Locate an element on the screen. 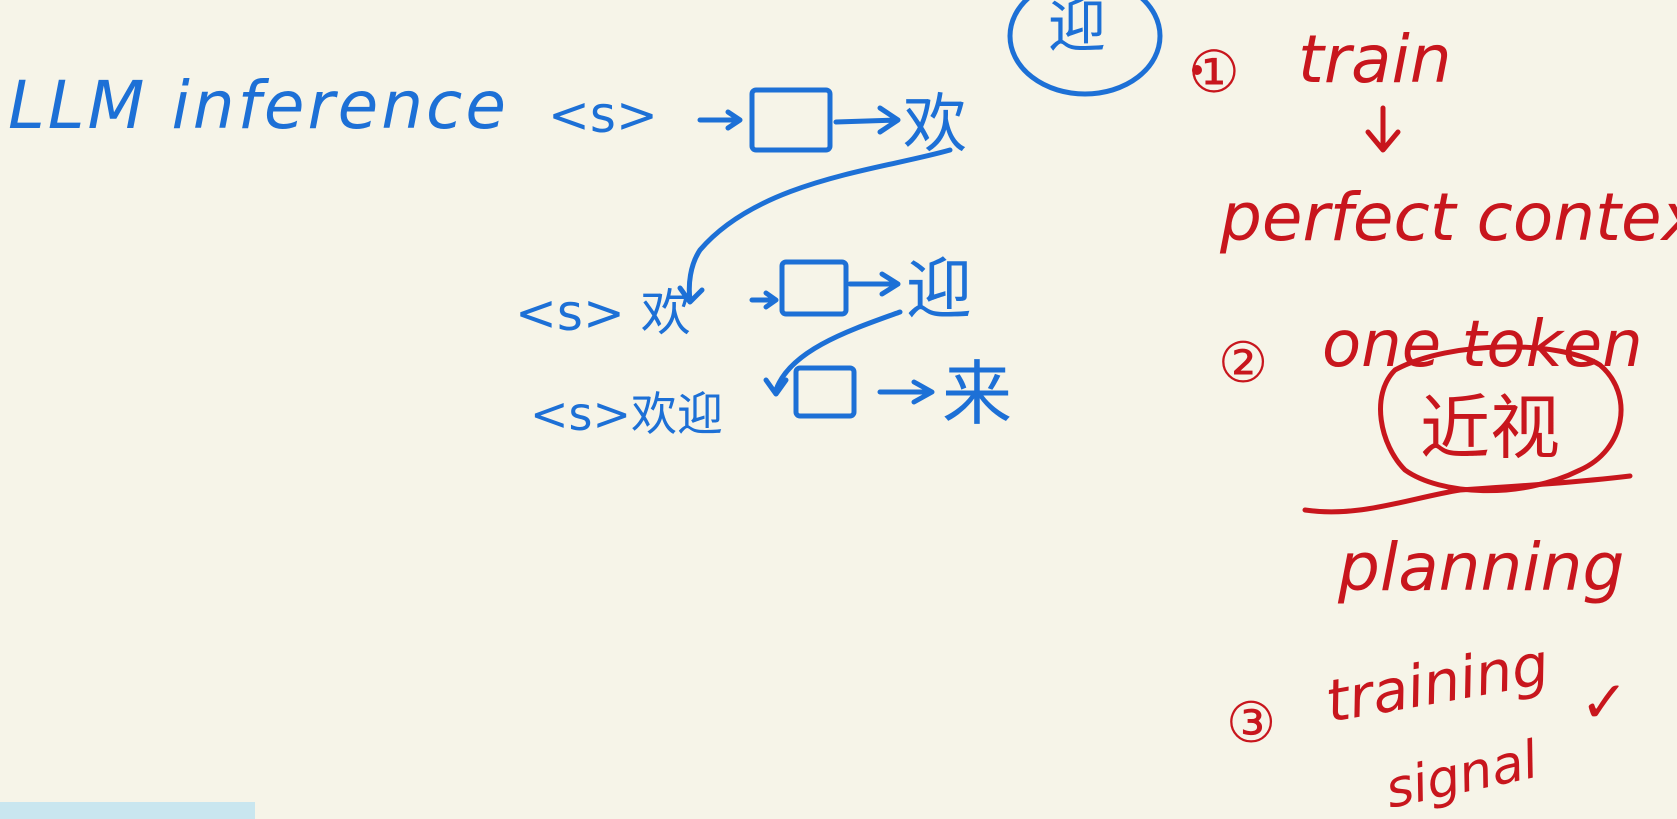 This screenshot has width=1677, height=819. diagram-row-1: <s> 欢 is located at coordinates (757, 124).